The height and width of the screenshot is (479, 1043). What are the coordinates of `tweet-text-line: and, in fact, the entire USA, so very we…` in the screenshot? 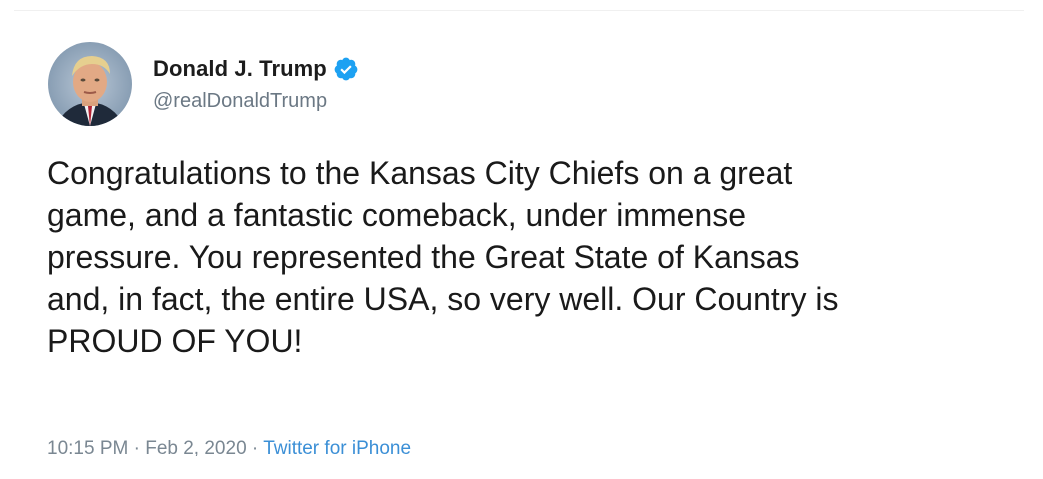 It's located at (443, 299).